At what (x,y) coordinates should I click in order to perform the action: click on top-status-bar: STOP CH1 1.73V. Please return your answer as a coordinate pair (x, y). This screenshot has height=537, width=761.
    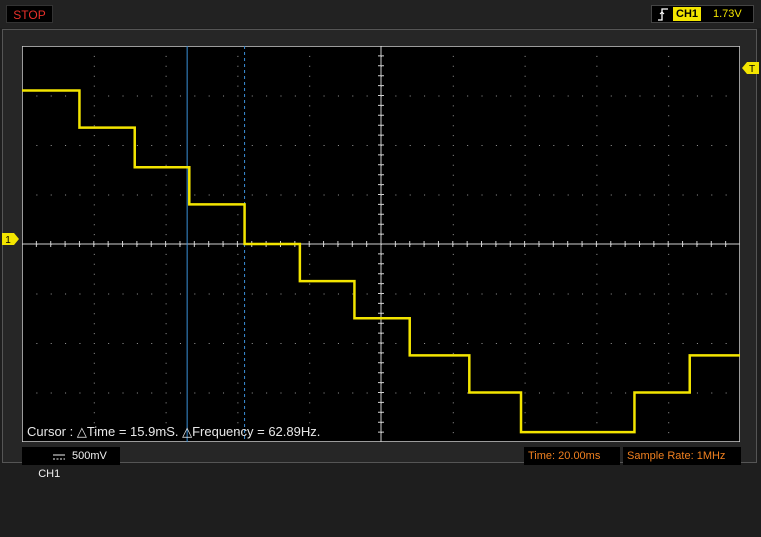
    Looking at the image, I should click on (380, 14).